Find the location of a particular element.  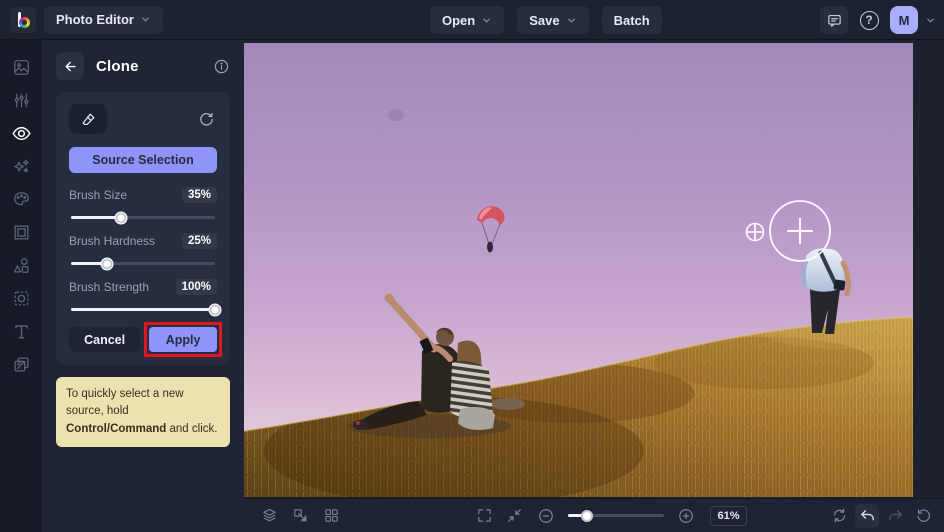

brush-hardness-slider is located at coordinates (143, 263).